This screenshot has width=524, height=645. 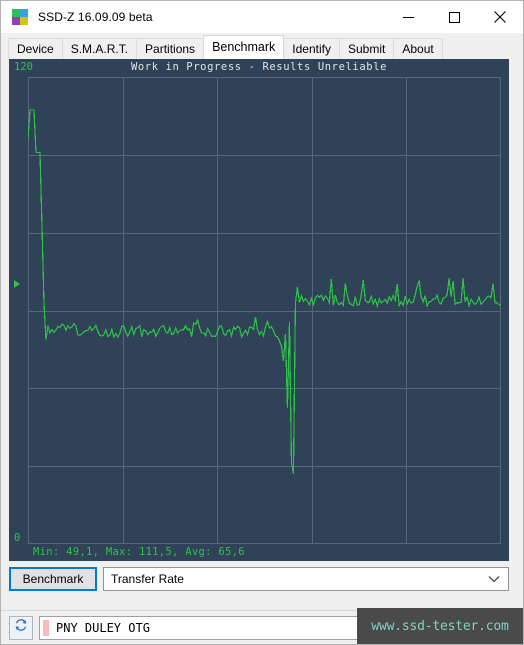 What do you see at coordinates (99, 48) in the screenshot?
I see `tab-smart: S.M.A.R.T.` at bounding box center [99, 48].